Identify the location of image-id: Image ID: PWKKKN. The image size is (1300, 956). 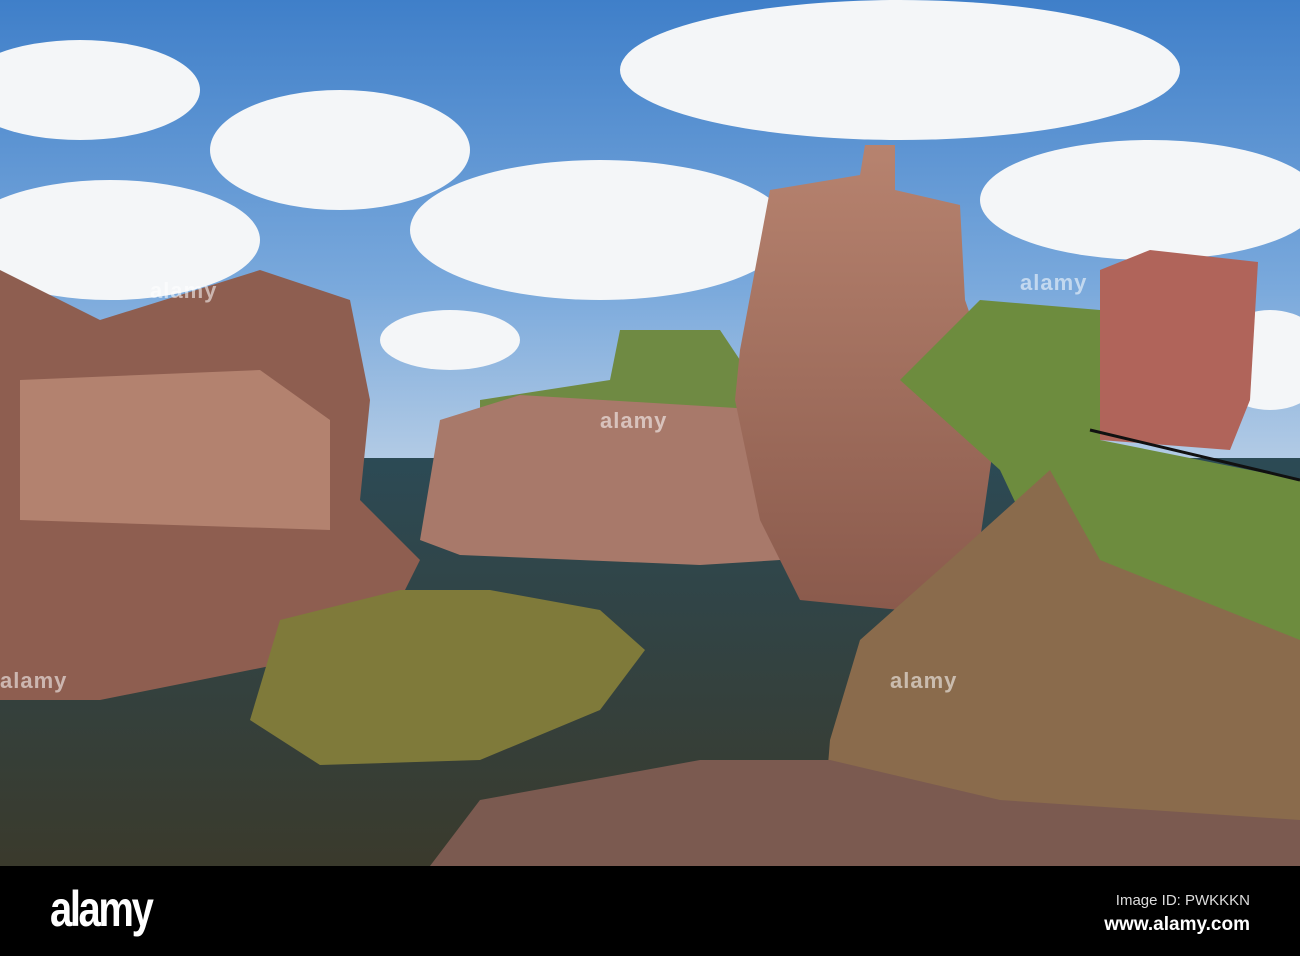
(1182, 900).